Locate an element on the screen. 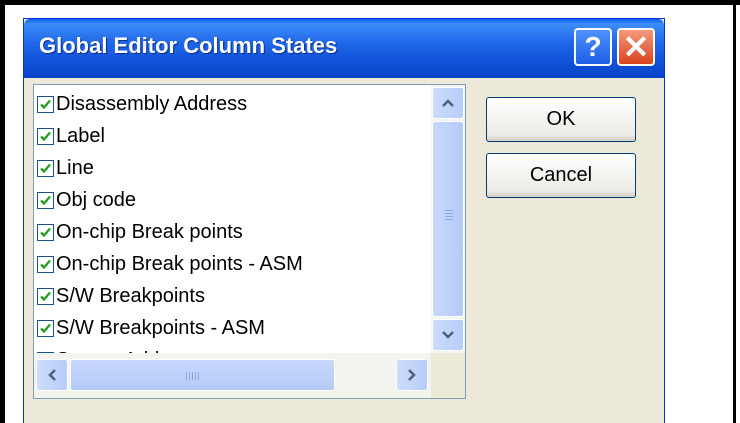  item-label: On-chip Break points is located at coordinates (149, 231).